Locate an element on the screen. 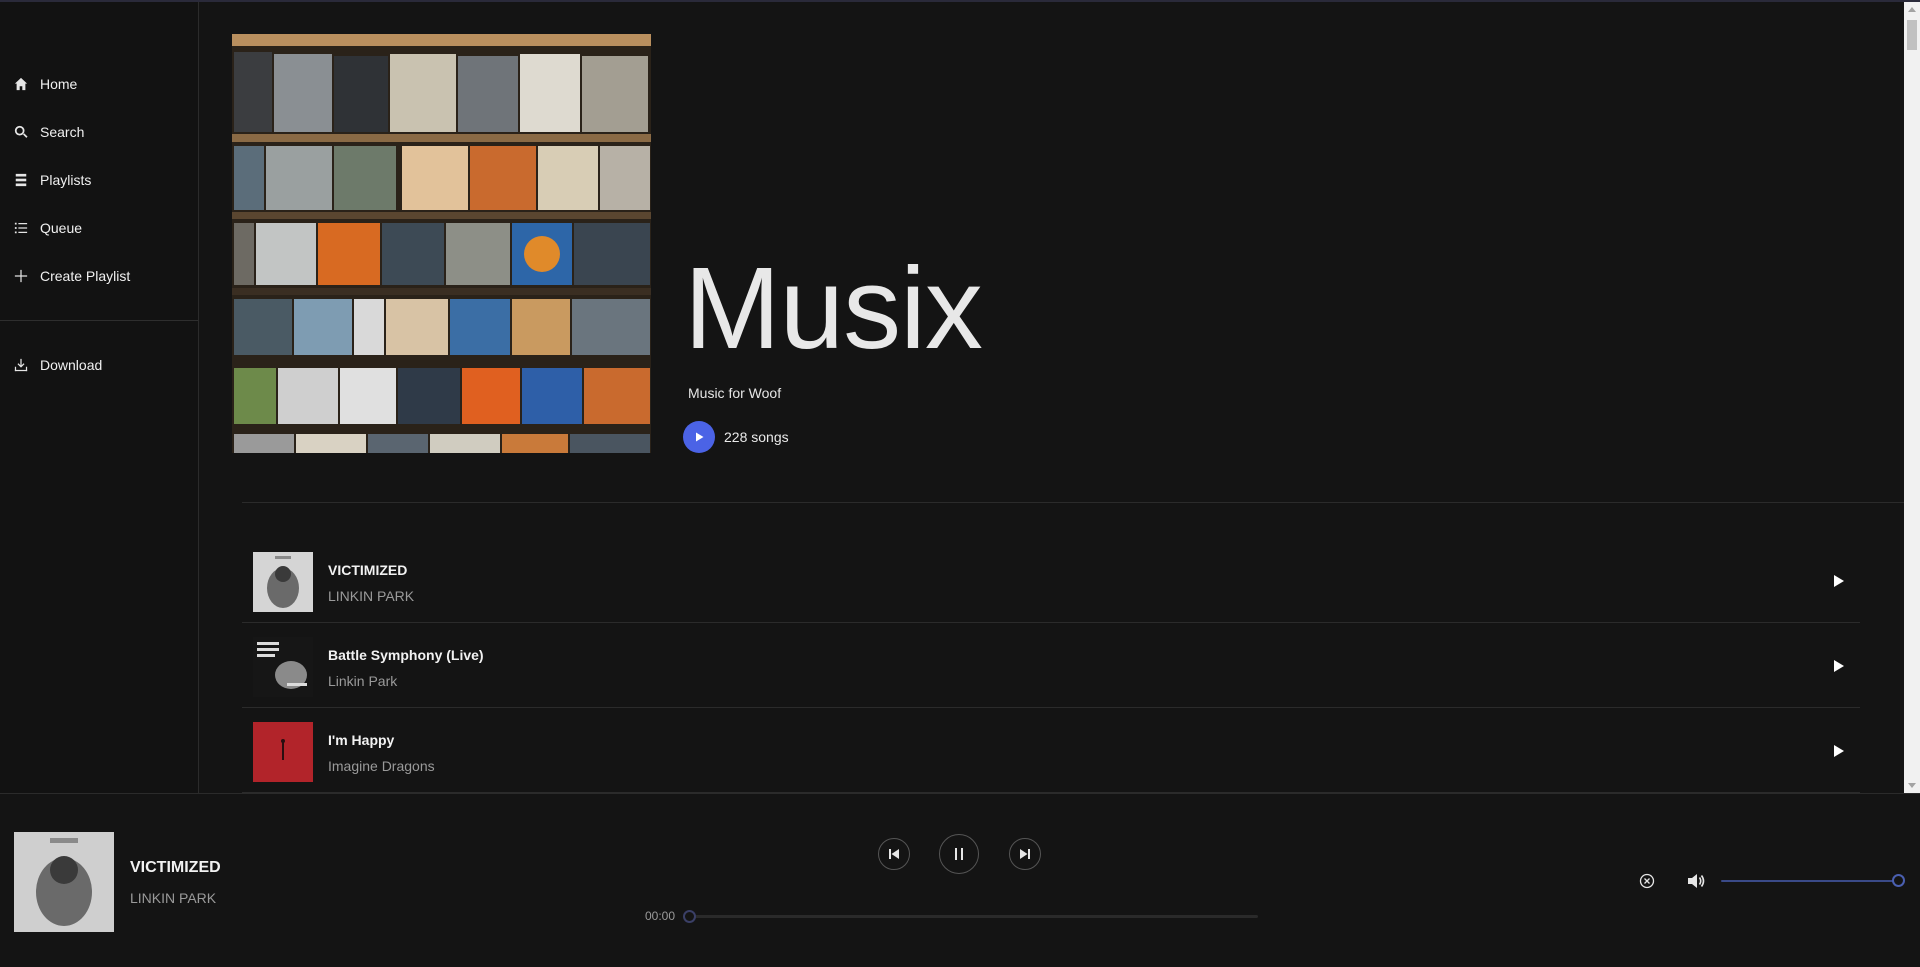  skip-next-icon is located at coordinates (1025, 854).